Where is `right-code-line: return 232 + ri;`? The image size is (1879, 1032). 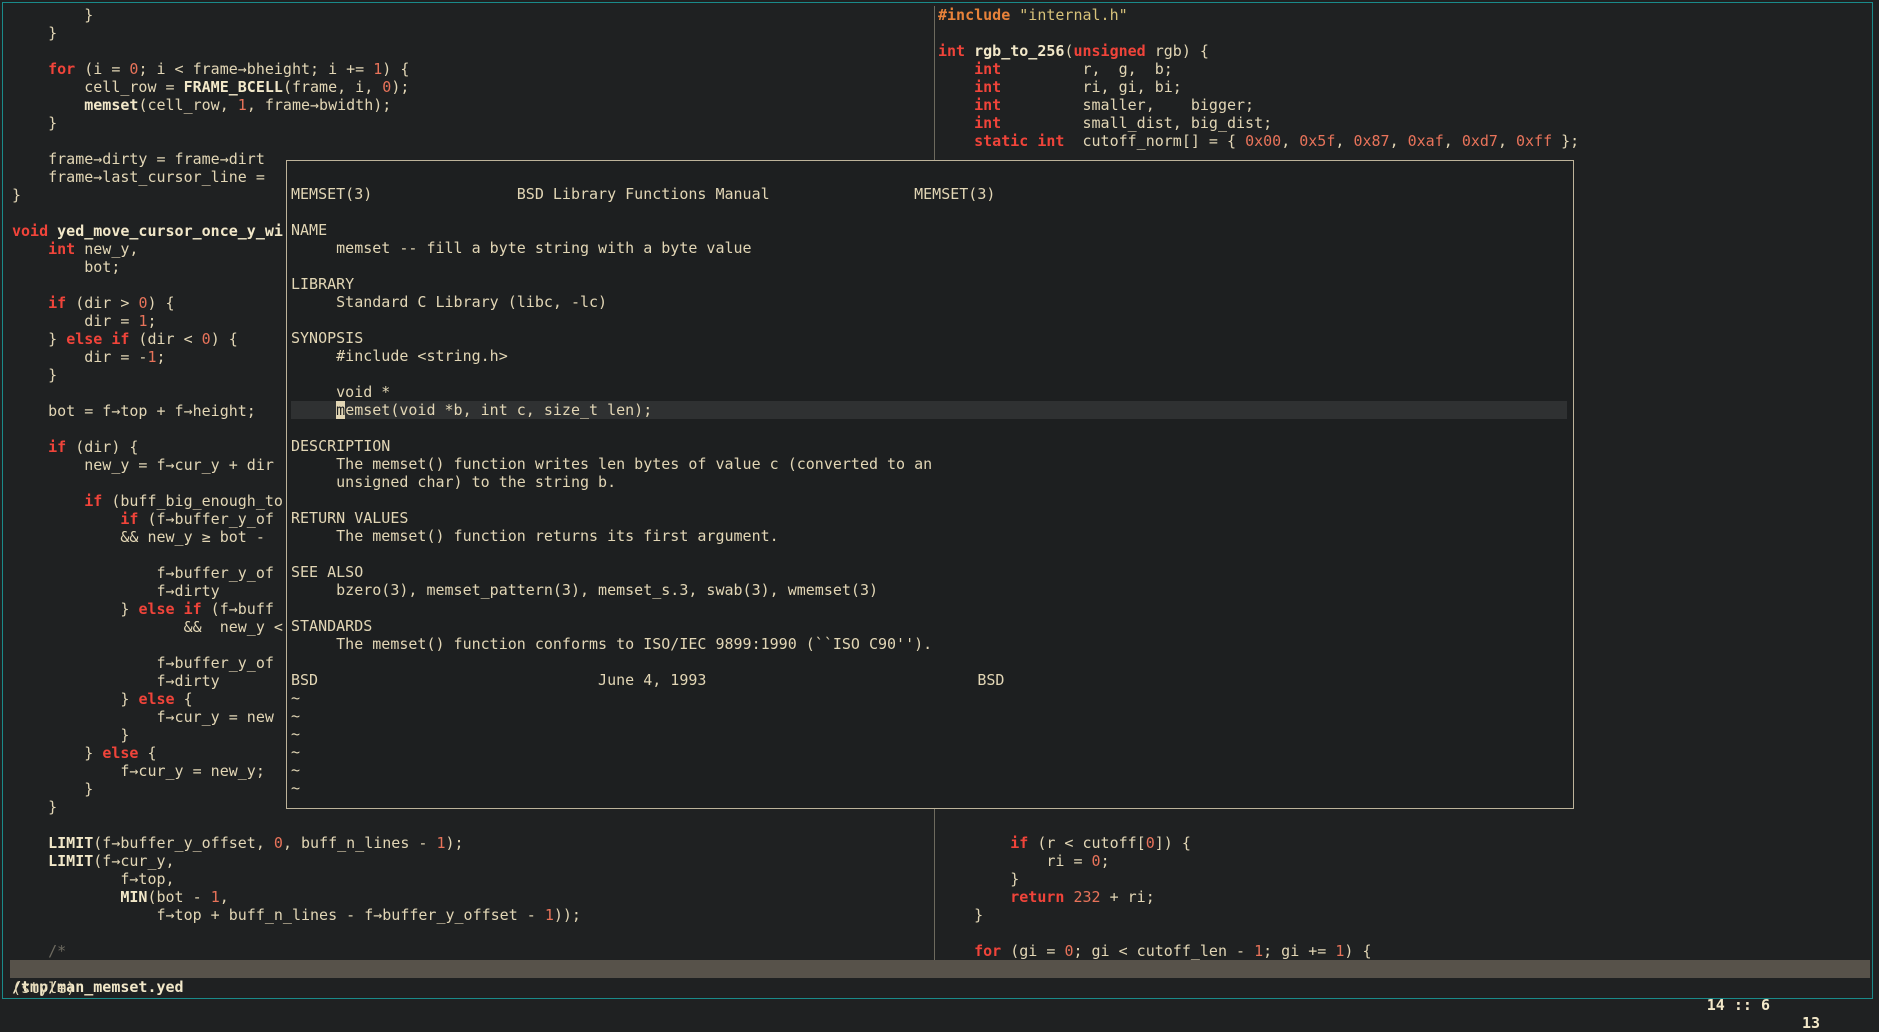 right-code-line: return 232 + ri; is located at coordinates (1403, 897).